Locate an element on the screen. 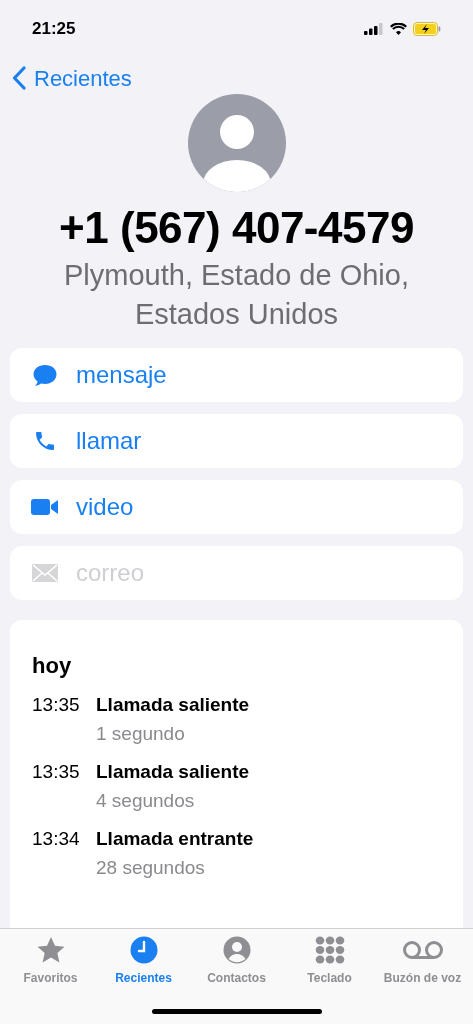 The image size is (473, 1024). tab-item: Buzón de voz is located at coordinates (422, 961).